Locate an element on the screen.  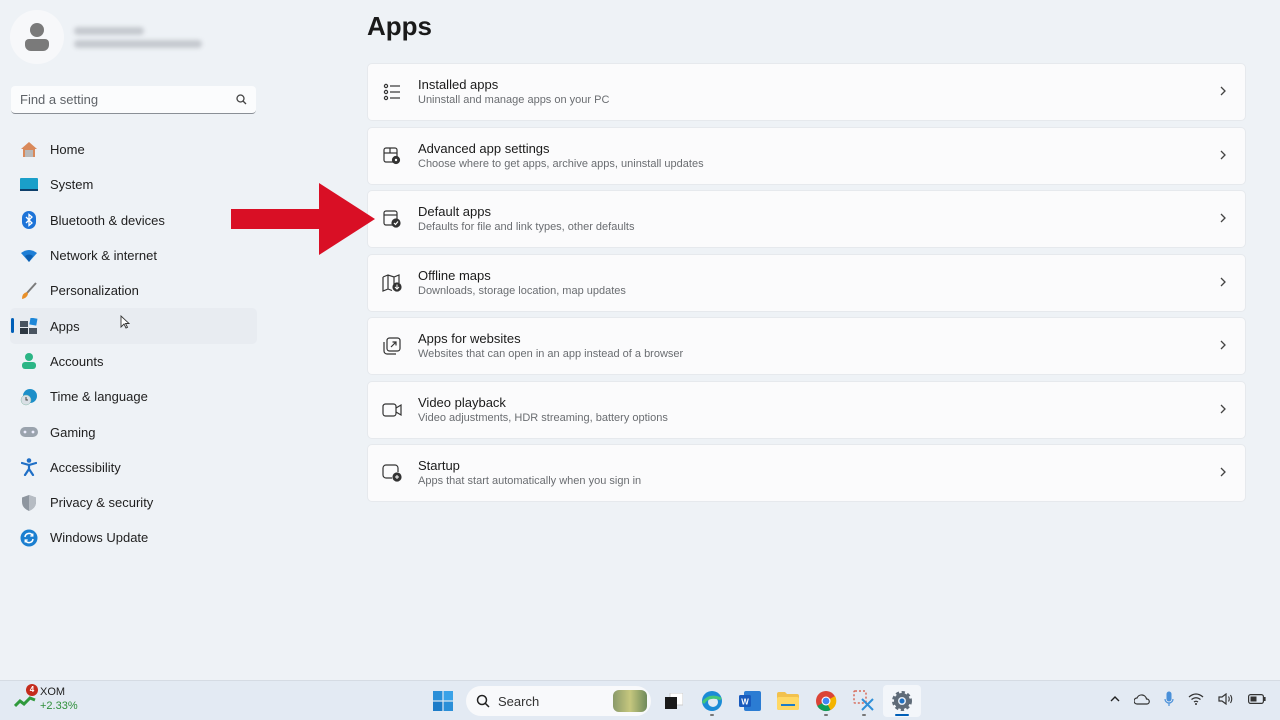
sidebar-item-privacy: Privacy & security is located at coordinates (133, 502).